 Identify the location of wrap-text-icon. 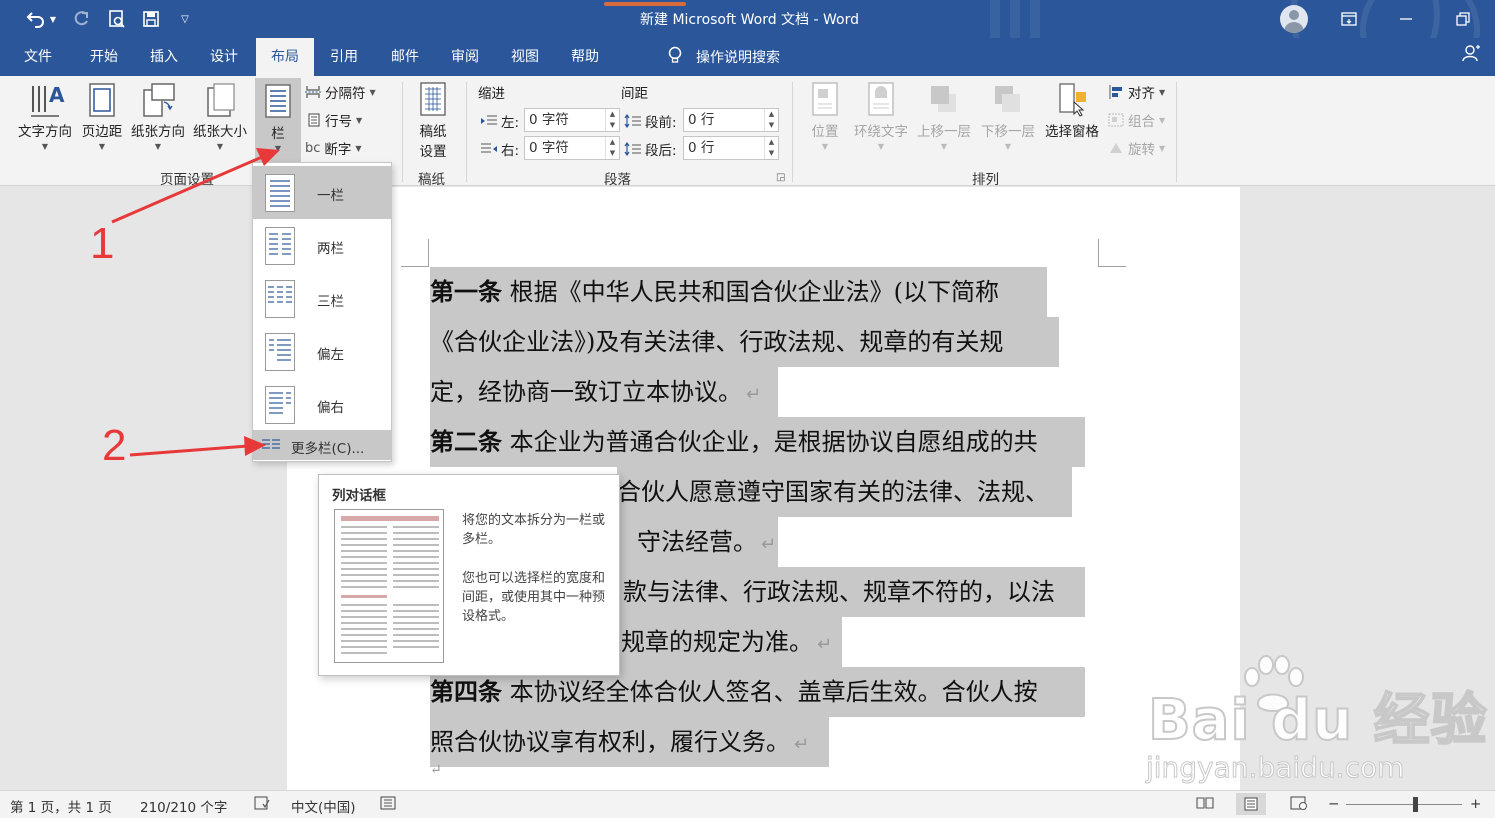
(881, 99).